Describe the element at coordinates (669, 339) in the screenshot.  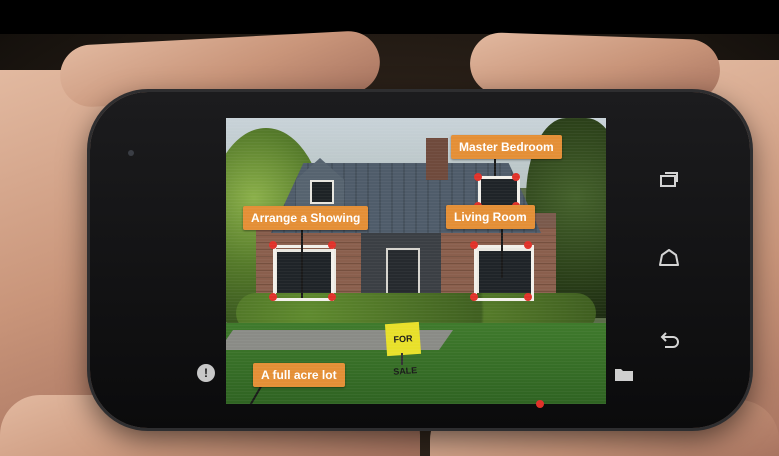
I see `back-icon` at that location.